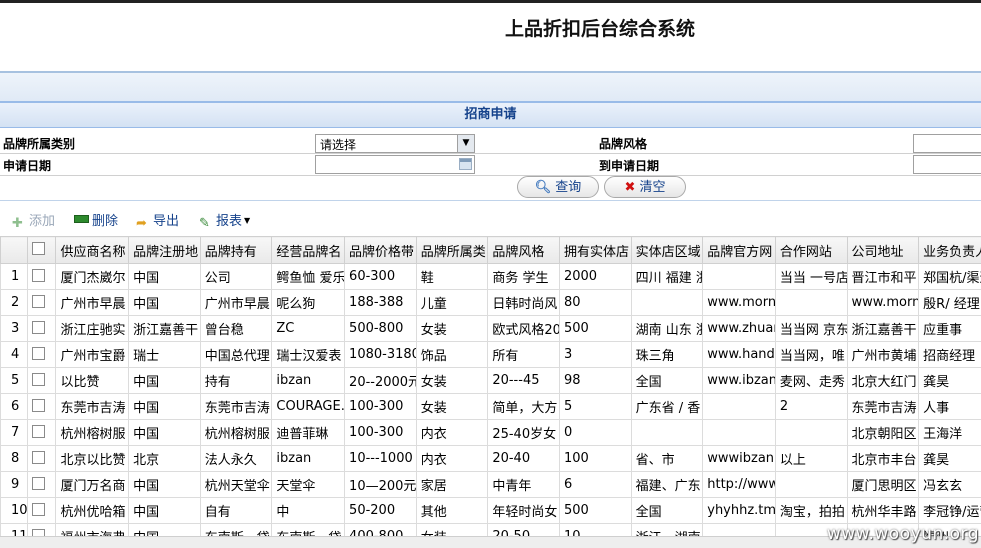 The width and height of the screenshot is (981, 548). What do you see at coordinates (96, 219) in the screenshot?
I see `delete-button: 删除` at bounding box center [96, 219].